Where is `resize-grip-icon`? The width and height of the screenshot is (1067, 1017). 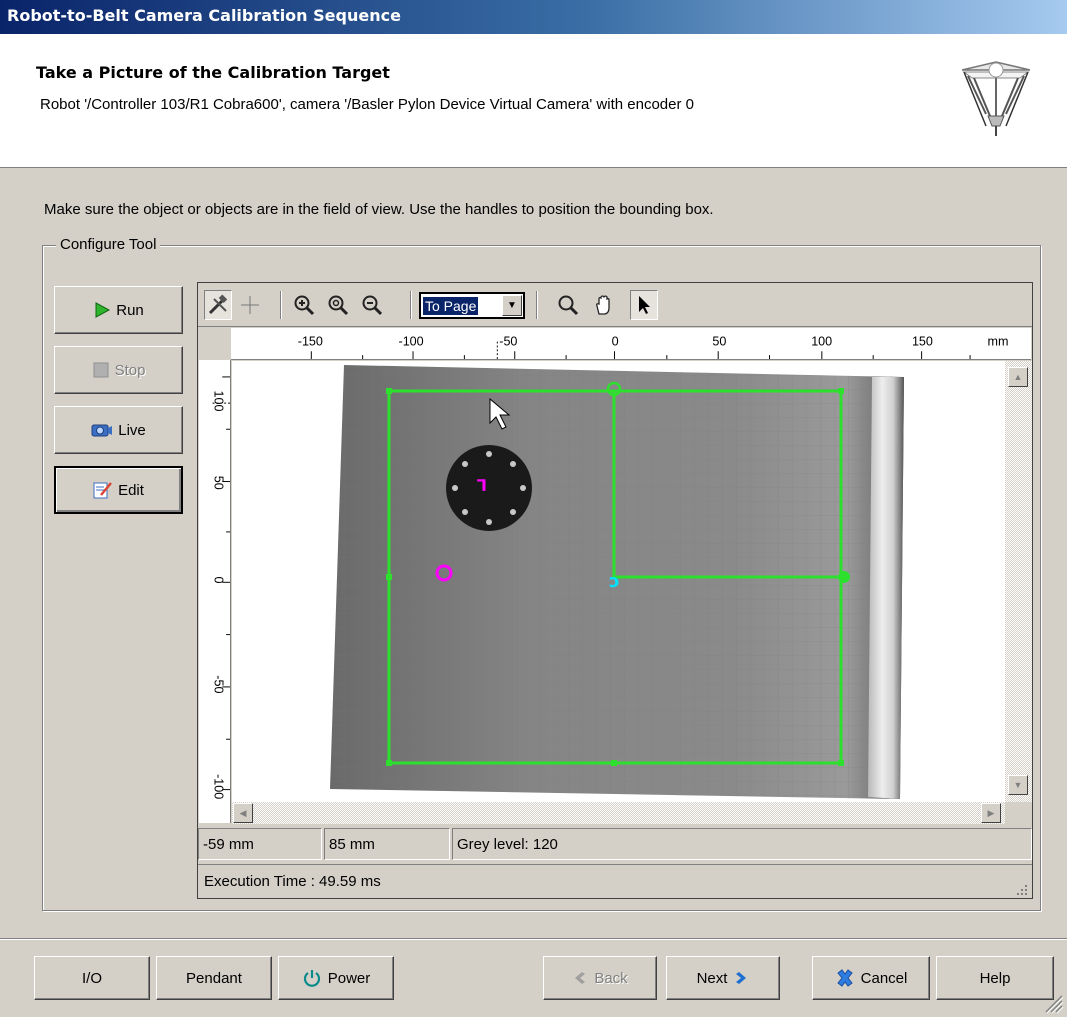
resize-grip-icon is located at coordinates (1021, 889).